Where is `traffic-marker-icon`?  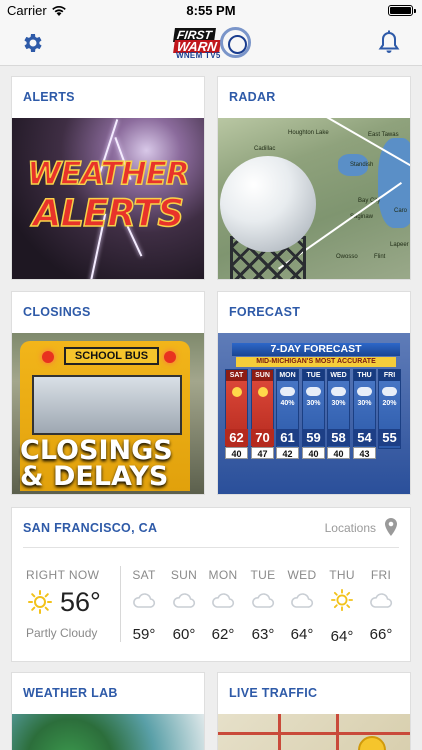 traffic-marker-icon is located at coordinates (372, 743).